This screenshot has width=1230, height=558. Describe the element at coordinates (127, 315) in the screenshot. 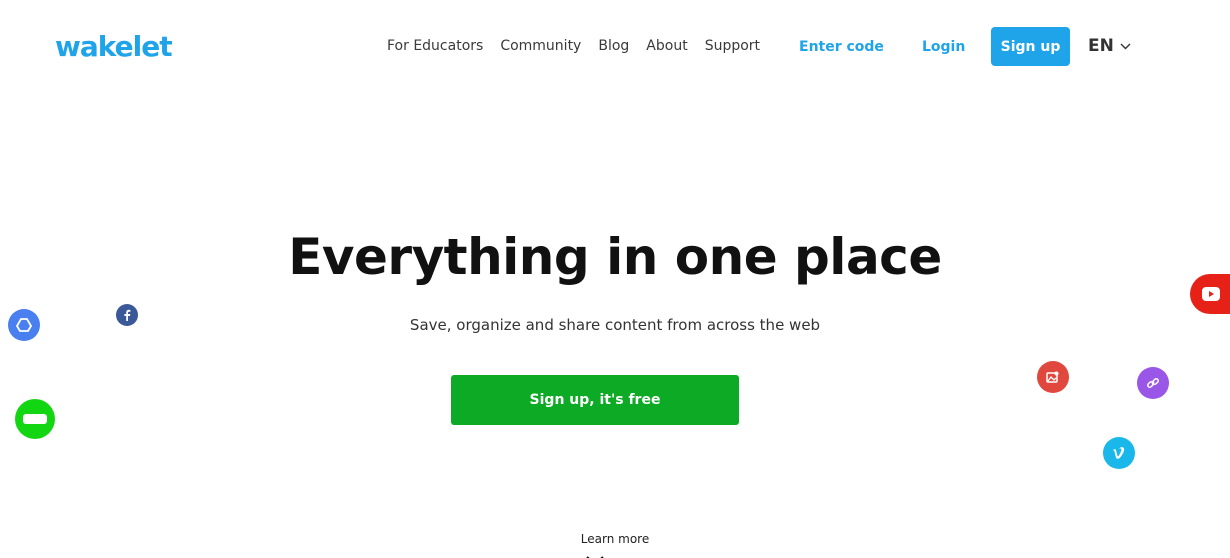

I see `facebook-icon` at that location.